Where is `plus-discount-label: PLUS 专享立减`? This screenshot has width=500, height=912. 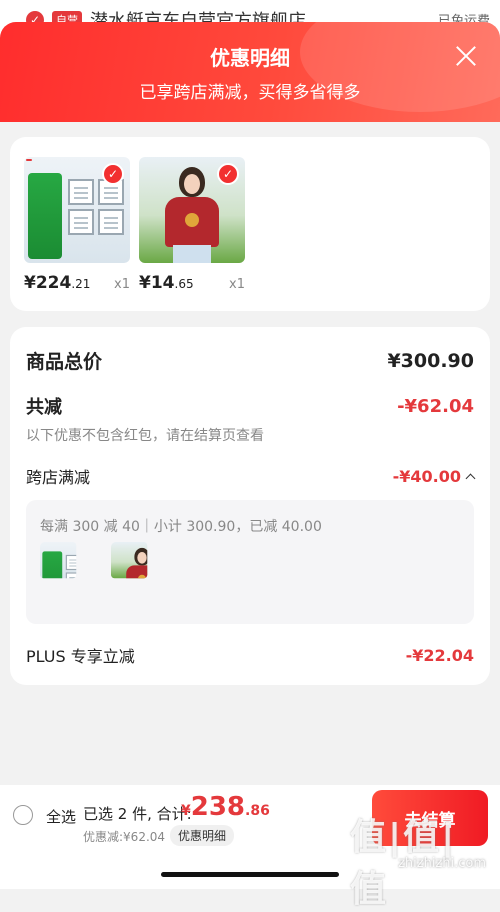 plus-discount-label: PLUS 专享立减 is located at coordinates (80, 656).